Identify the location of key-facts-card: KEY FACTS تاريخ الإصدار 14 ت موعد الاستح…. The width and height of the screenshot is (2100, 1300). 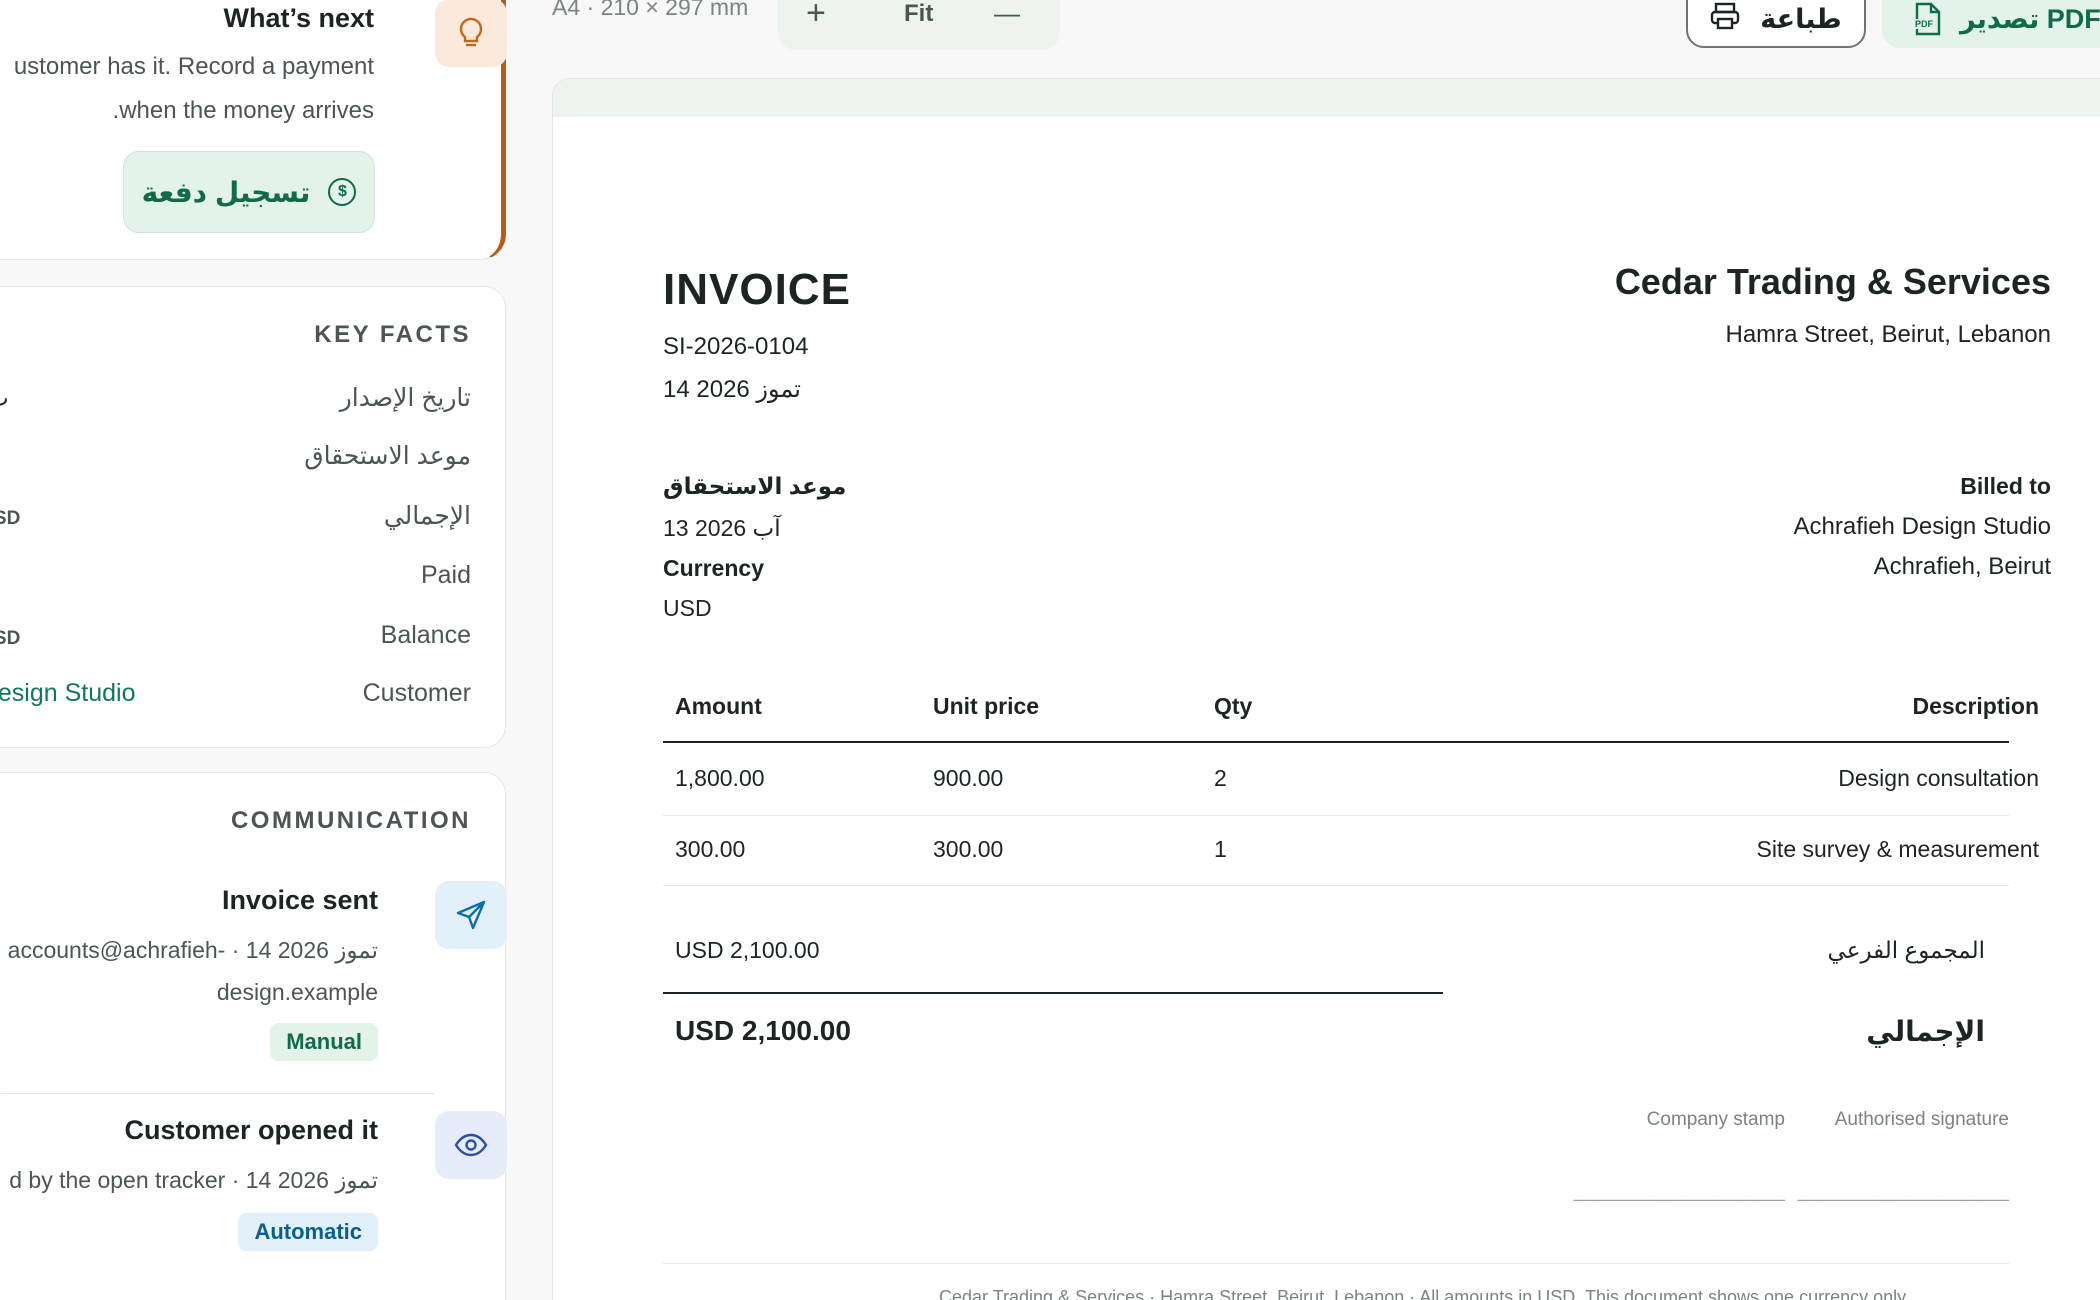
(253, 517).